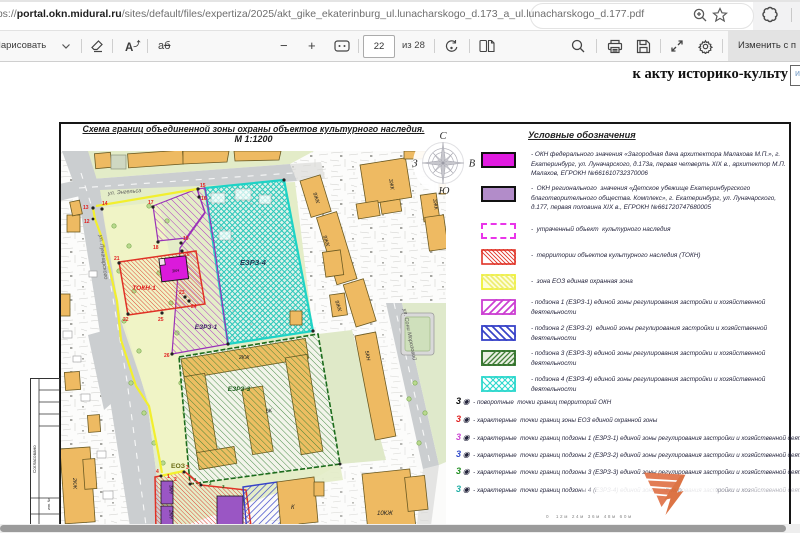 Image resolution: width=800 pixels, height=533 pixels. What do you see at coordinates (414, 164) in the screenshot?
I see `svg-text: З` at bounding box center [414, 164].